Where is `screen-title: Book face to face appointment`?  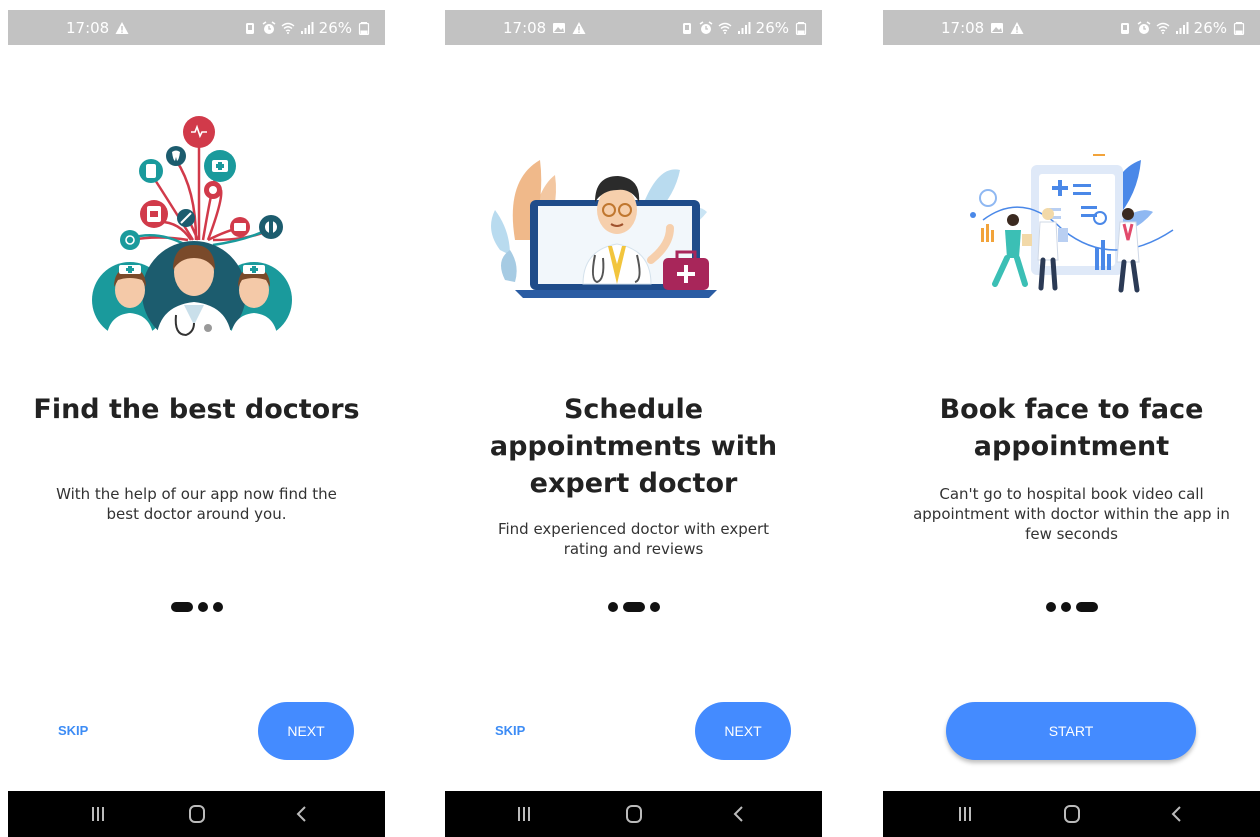 screen-title: Book face to face appointment is located at coordinates (1071, 428).